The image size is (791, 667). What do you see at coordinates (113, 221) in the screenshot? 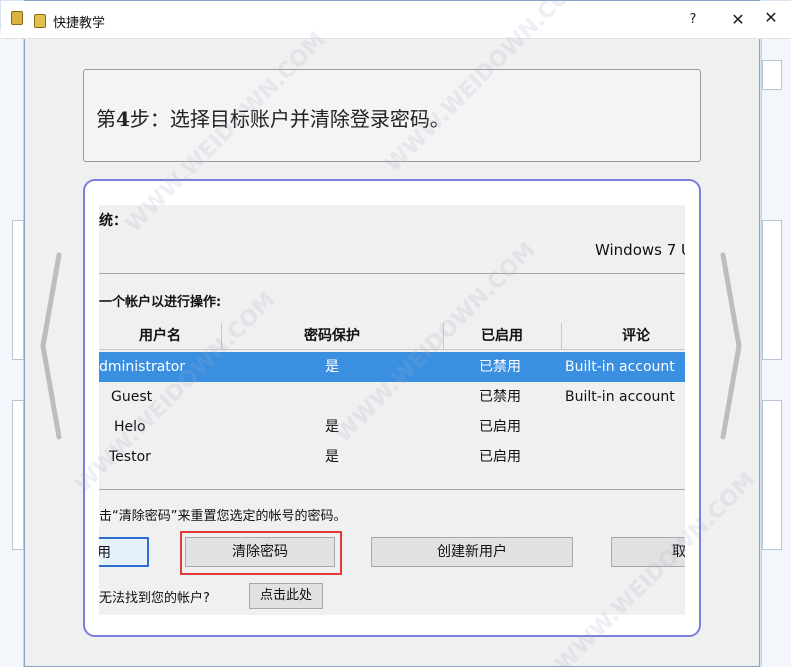
I see `os-label: 统：` at bounding box center [113, 221].